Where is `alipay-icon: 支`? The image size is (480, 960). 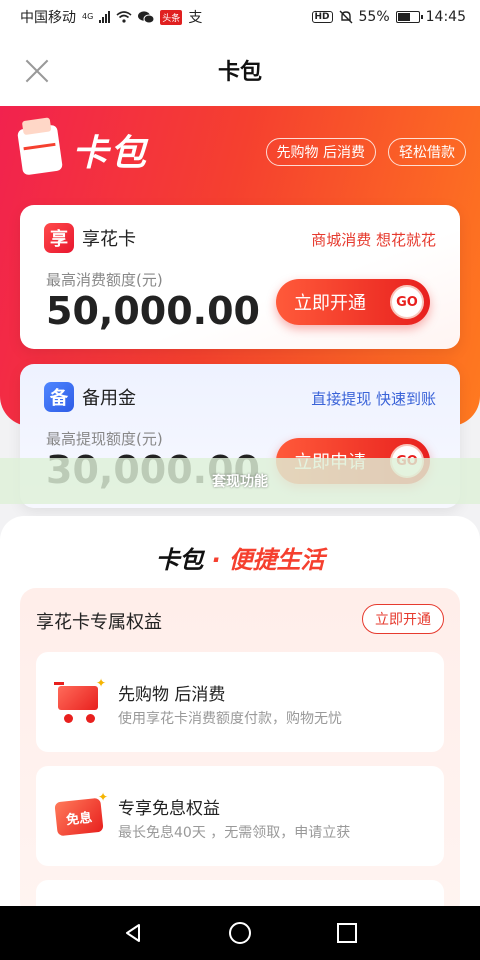 alipay-icon: 支 is located at coordinates (195, 18).